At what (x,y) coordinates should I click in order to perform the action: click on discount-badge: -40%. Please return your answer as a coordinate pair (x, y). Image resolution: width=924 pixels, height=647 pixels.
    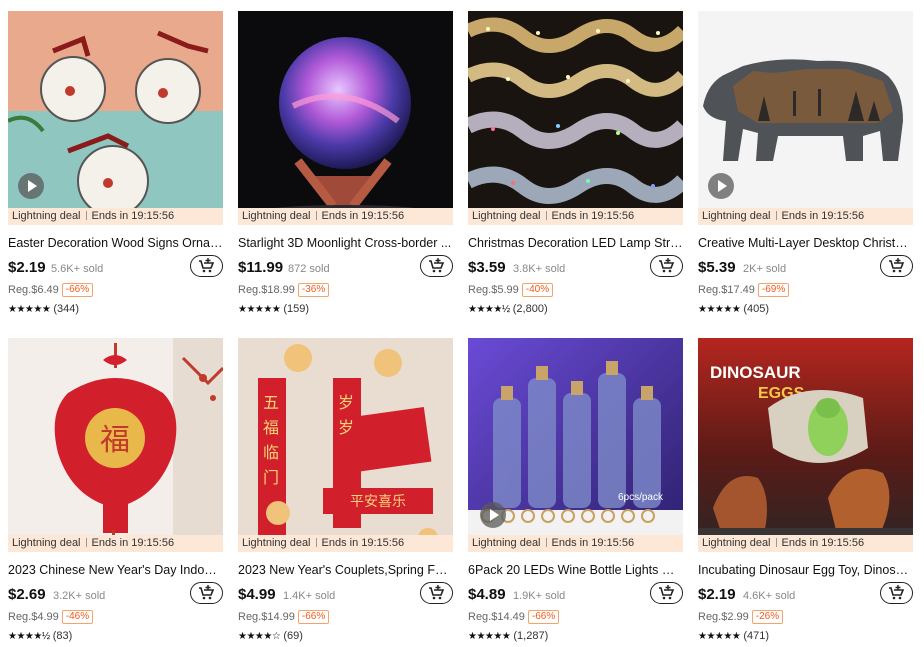
    Looking at the image, I should click on (537, 290).